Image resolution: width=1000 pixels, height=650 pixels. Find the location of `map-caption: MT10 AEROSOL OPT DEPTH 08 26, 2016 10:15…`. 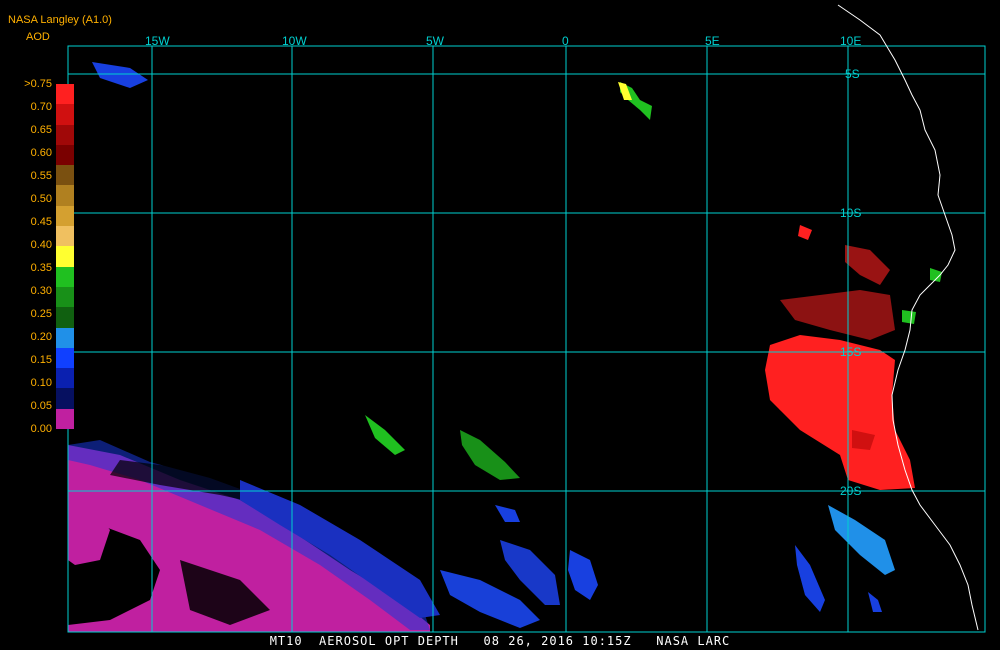

map-caption: MT10 AEROSOL OPT DEPTH 08 26, 2016 10:15… is located at coordinates (500, 641).